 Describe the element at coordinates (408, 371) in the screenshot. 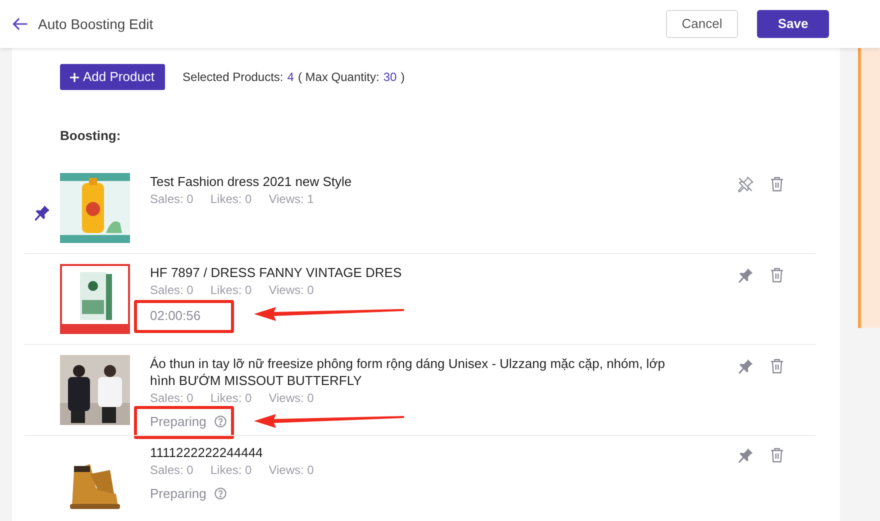

I see `product-name: Áo thun in tay lỡ nữ freesize phông form rộng dáng Unisex - Ulzzang mặc cặp, nhóm, lớp hình BƯỚM MISSOUT BUTTERFLY` at that location.